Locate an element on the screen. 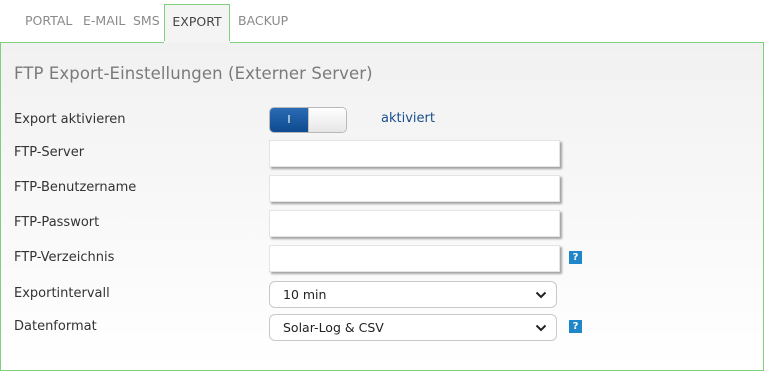 Image resolution: width=764 pixels, height=371 pixels. export-toggle: I is located at coordinates (308, 120).